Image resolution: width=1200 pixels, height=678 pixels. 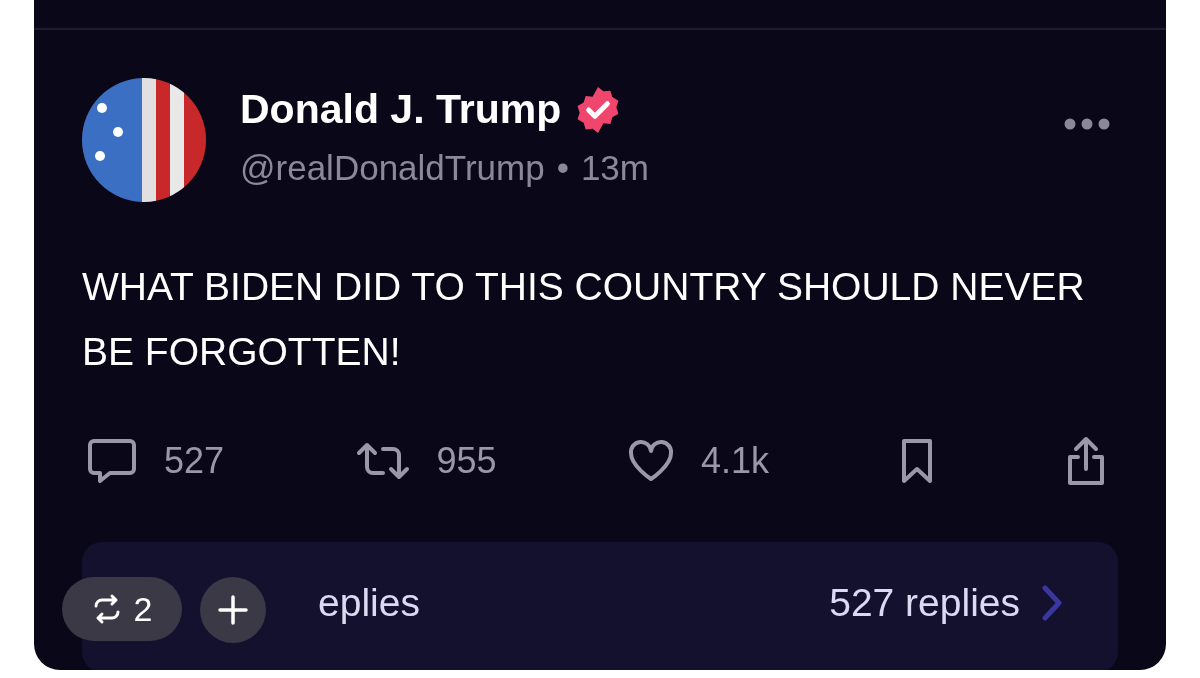 What do you see at coordinates (466, 461) in the screenshot?
I see `action-count: 955` at bounding box center [466, 461].